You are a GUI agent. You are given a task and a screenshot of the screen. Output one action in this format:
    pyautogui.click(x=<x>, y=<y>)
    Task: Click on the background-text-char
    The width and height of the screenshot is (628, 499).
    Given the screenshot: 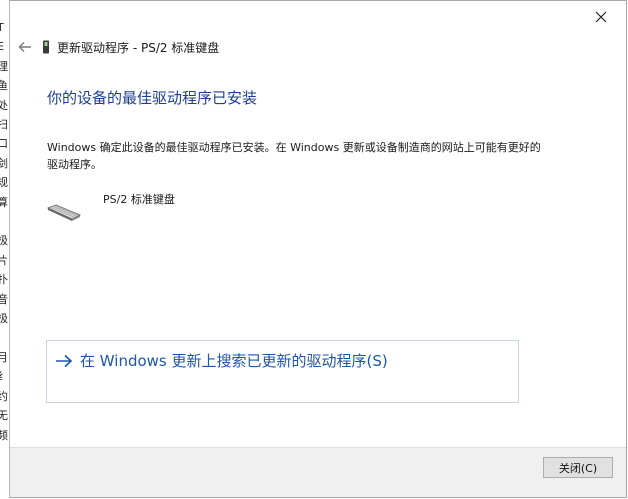 What is the action you would take?
    pyautogui.click(x=4, y=338)
    